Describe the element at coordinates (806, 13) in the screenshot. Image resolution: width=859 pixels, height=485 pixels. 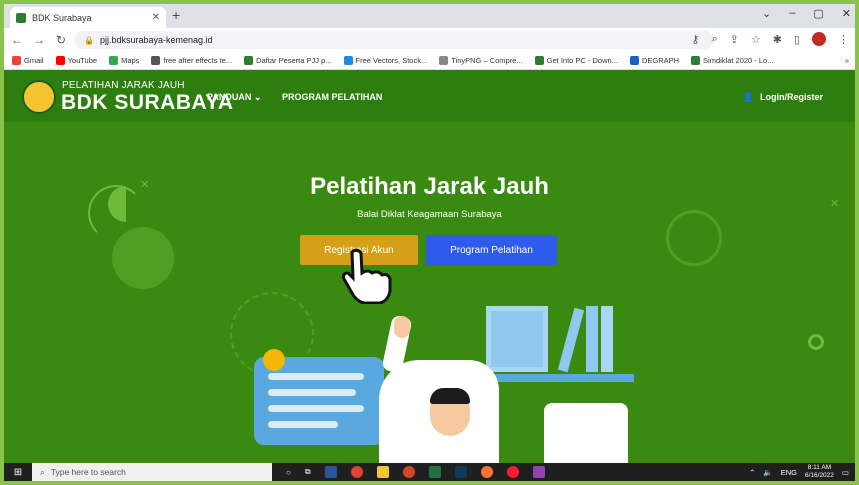
I see `window-controls: ⌄ – ▢ ✕` at that location.